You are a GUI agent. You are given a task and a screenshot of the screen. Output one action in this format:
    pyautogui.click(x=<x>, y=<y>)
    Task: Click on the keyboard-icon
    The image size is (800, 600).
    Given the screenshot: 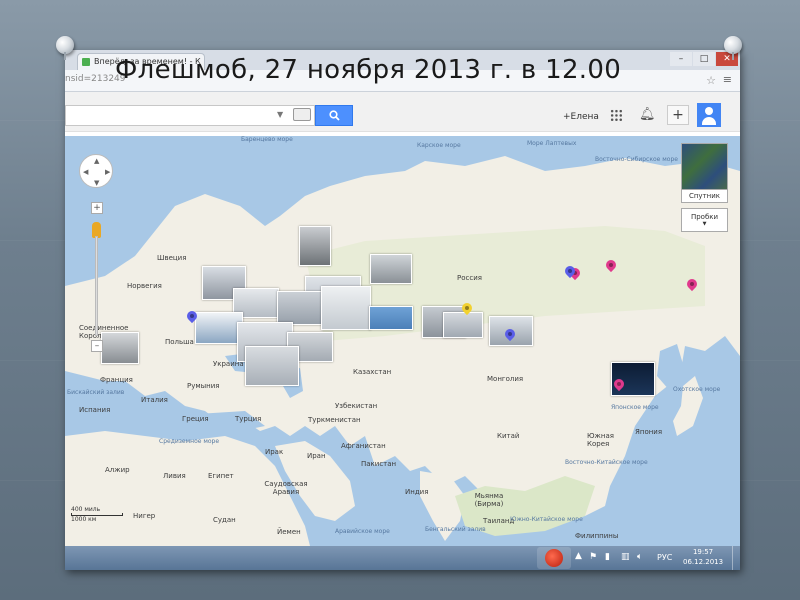 What is the action you would take?
    pyautogui.click(x=302, y=114)
    